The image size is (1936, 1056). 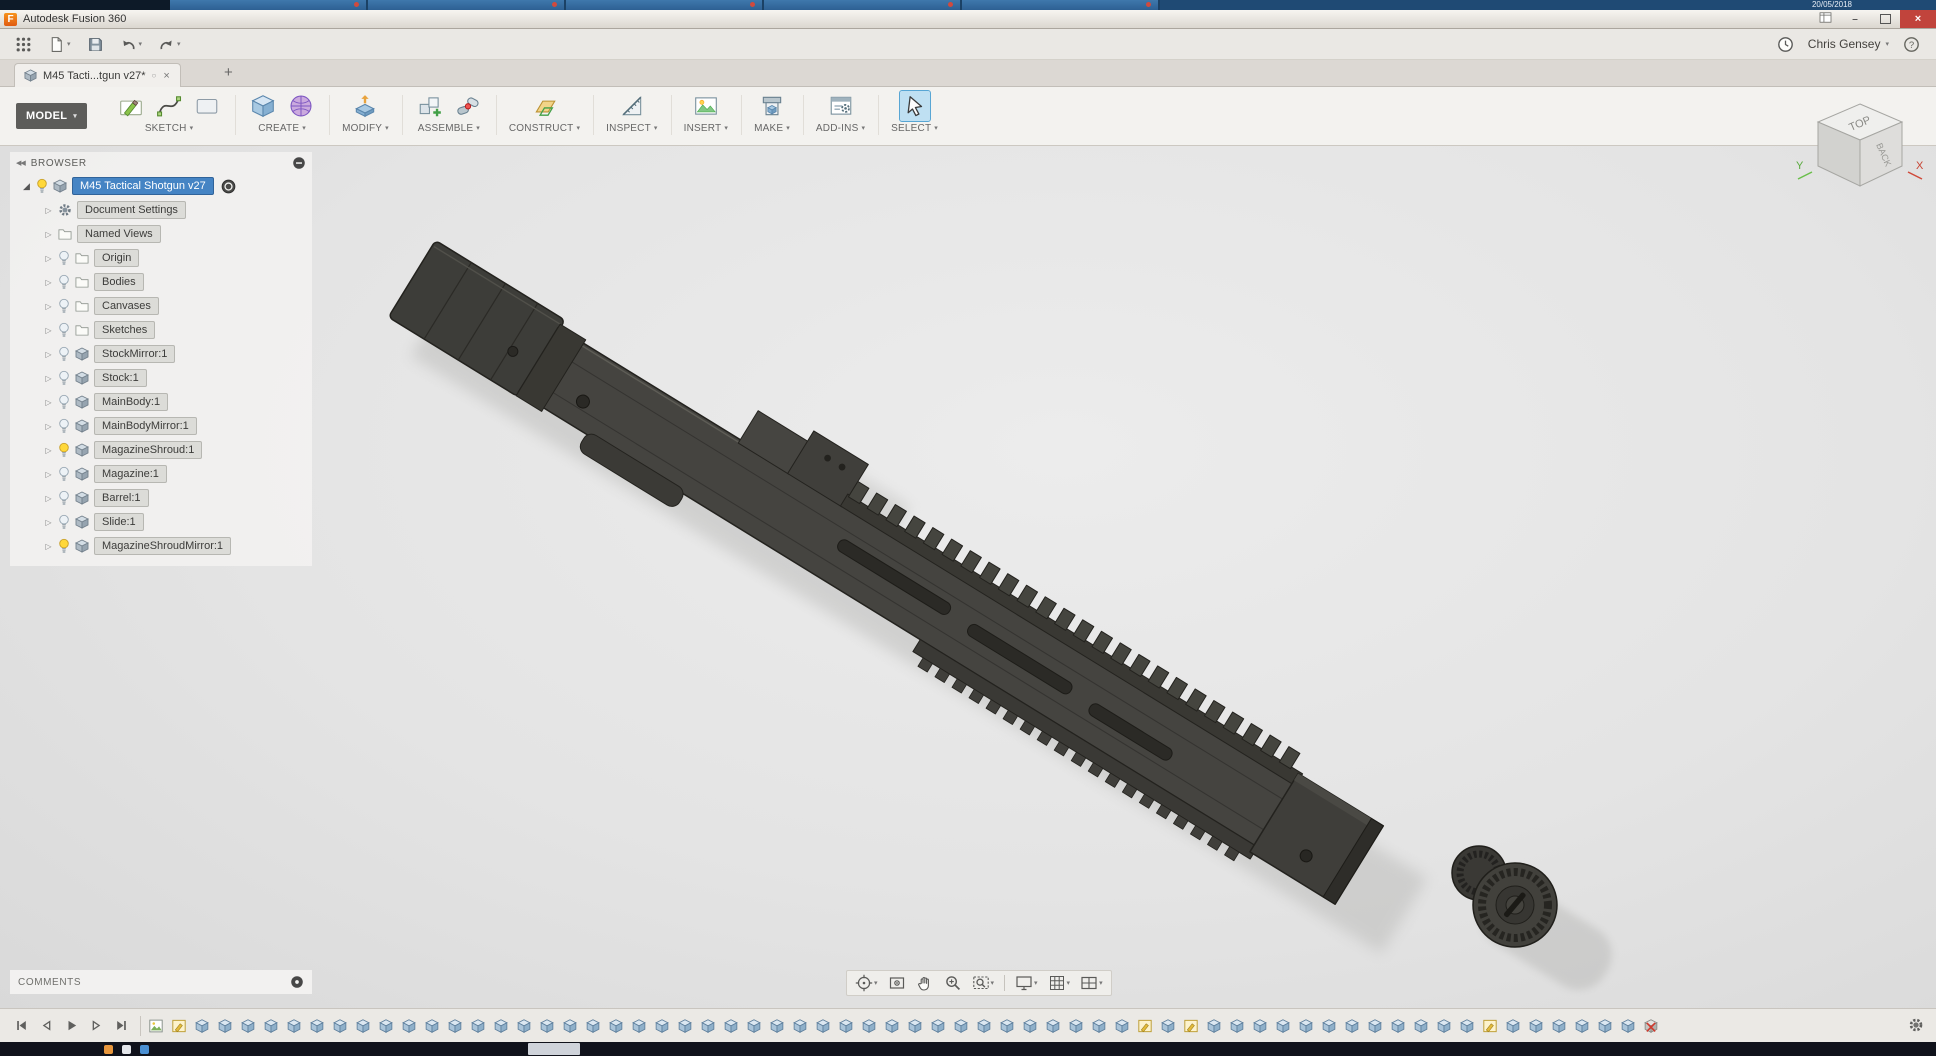 What do you see at coordinates (161, 330) in the screenshot?
I see `browser-item: ▷ Sketches` at bounding box center [161, 330].